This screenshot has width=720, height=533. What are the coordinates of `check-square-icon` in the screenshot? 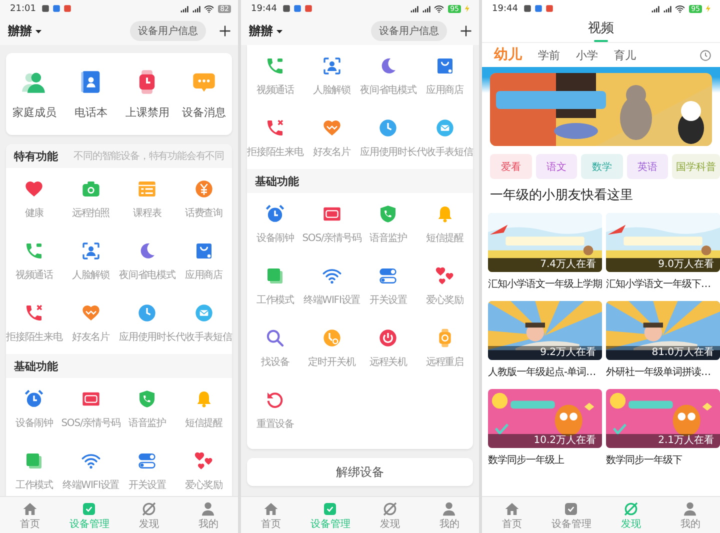 It's located at (330, 508).